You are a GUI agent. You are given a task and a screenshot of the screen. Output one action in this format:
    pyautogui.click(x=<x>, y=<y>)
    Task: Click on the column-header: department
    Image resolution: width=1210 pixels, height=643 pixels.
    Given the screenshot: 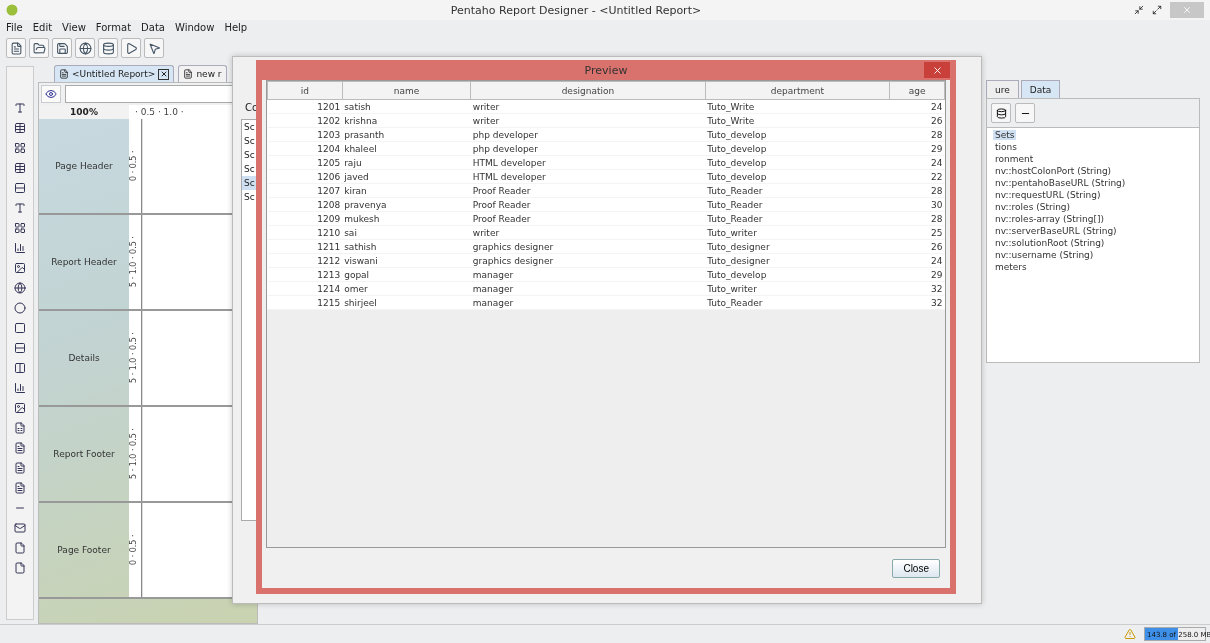 What is the action you would take?
    pyautogui.click(x=797, y=90)
    